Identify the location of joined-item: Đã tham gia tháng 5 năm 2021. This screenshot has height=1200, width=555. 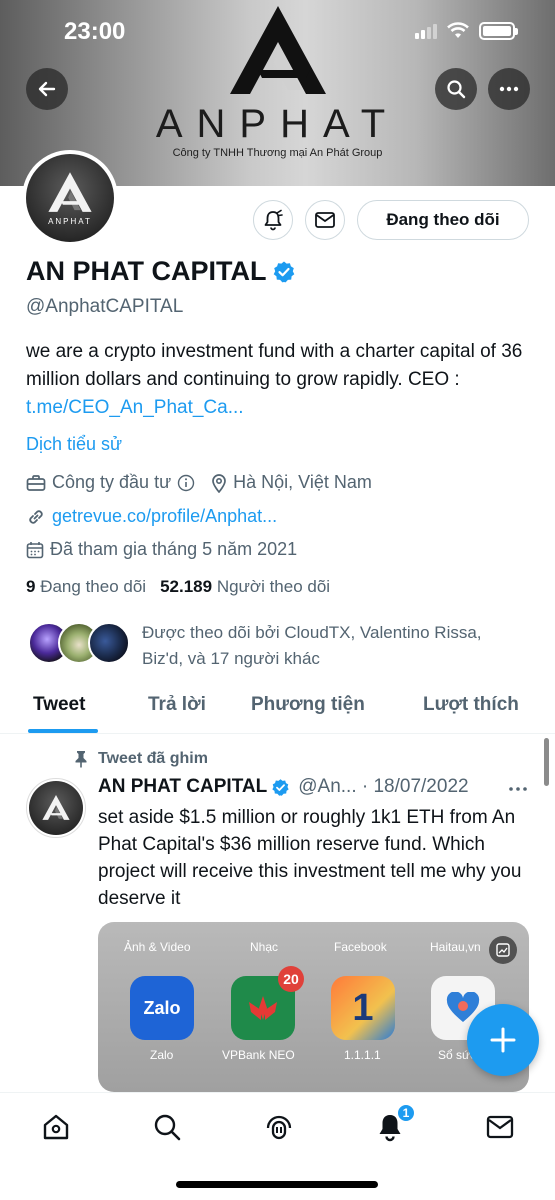
(161, 549).